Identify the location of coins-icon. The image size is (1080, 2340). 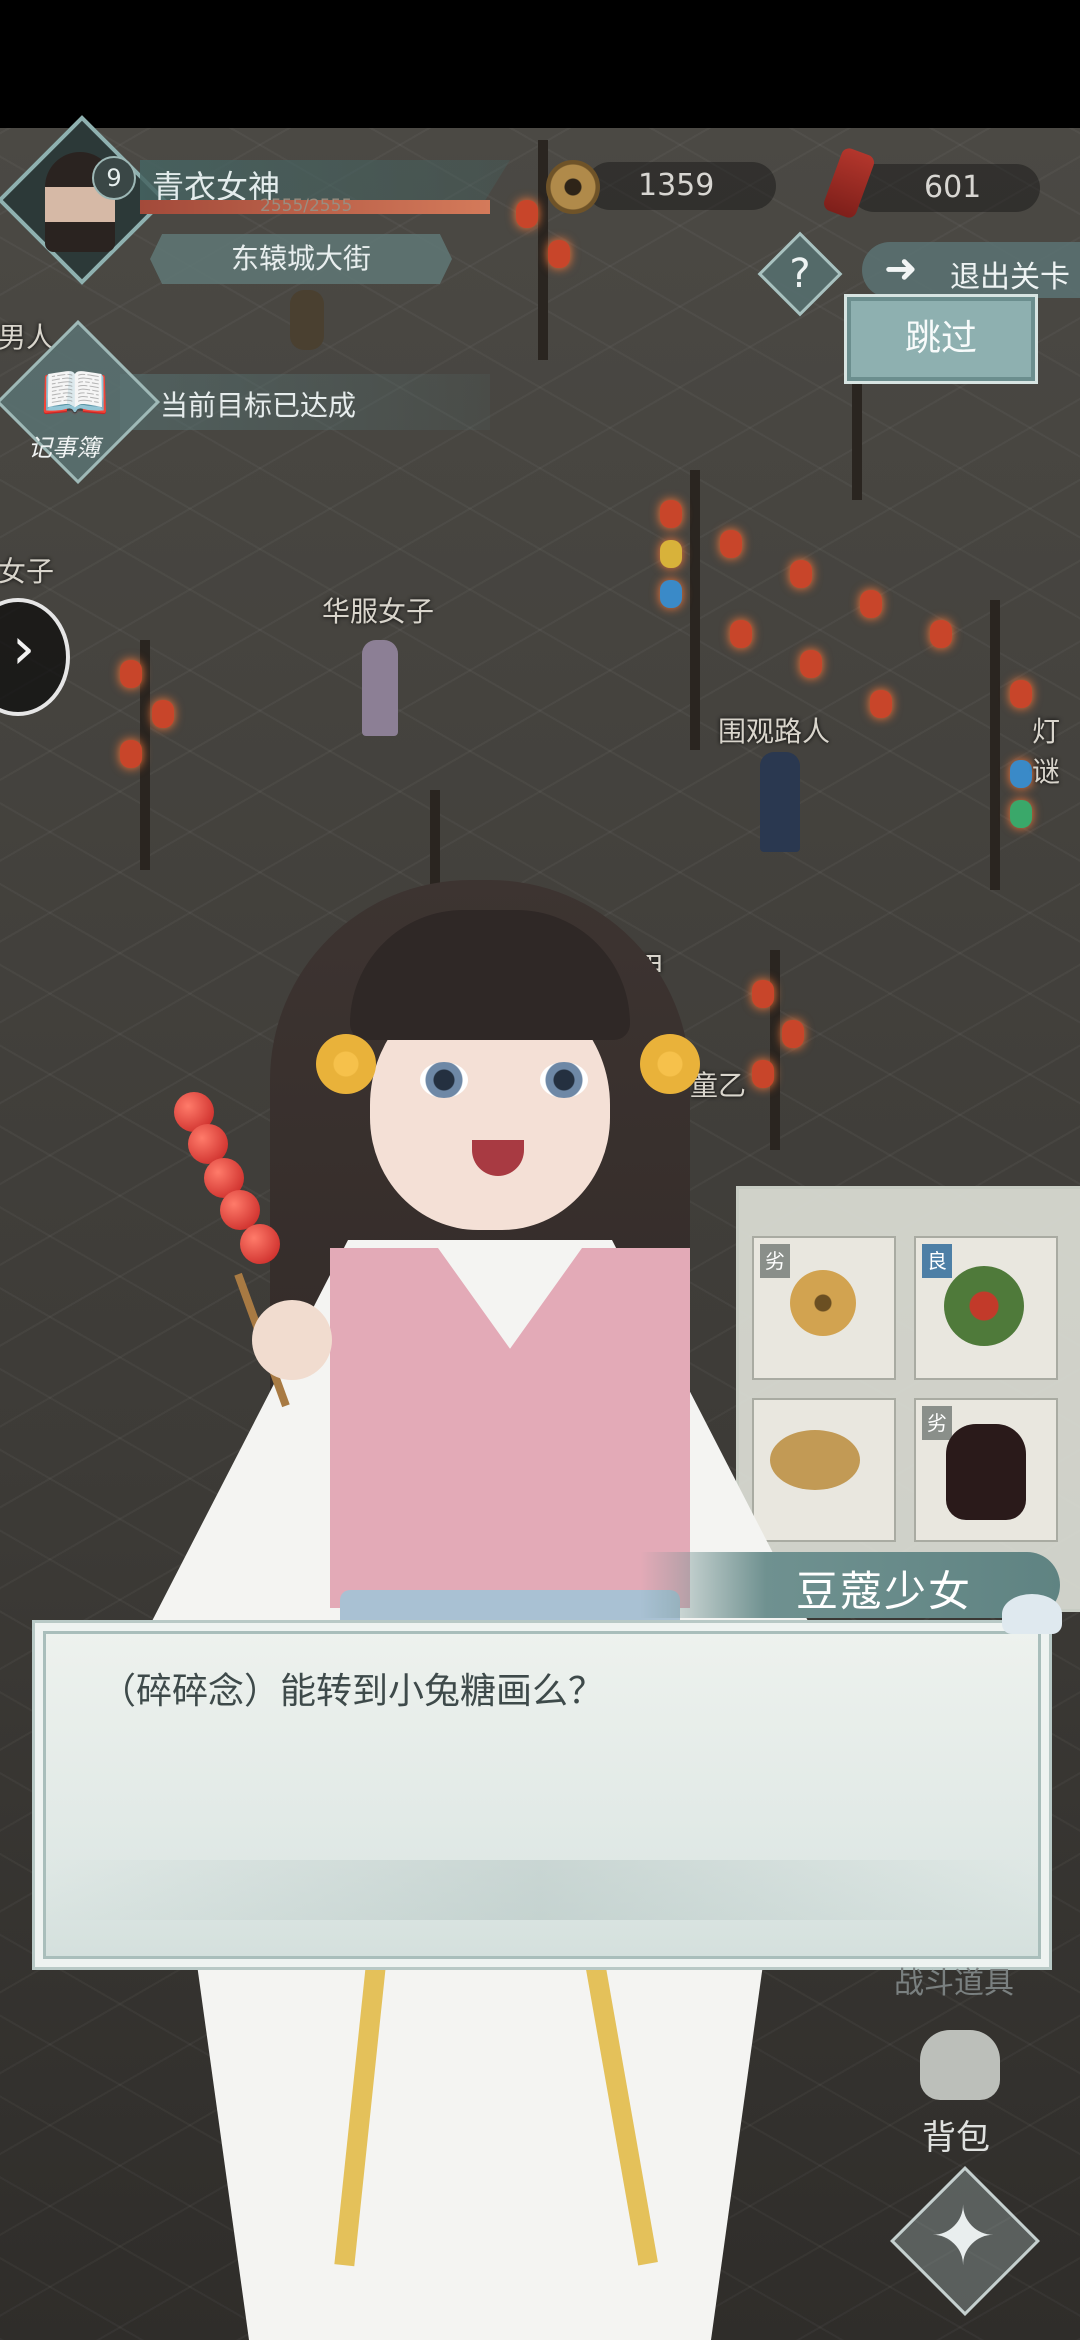
(823, 1303).